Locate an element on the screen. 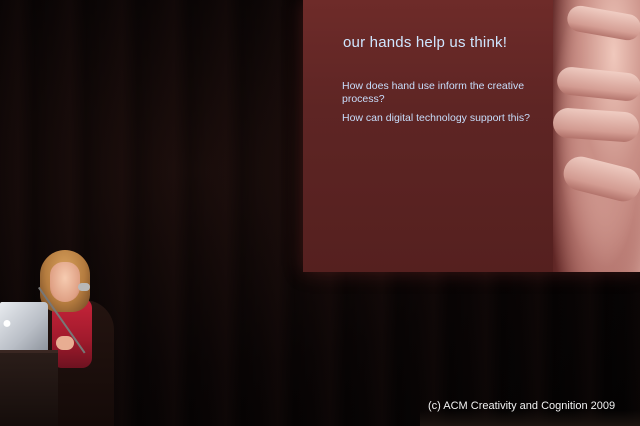 The height and width of the screenshot is (426, 640). microphone-icon is located at coordinates (84, 287).